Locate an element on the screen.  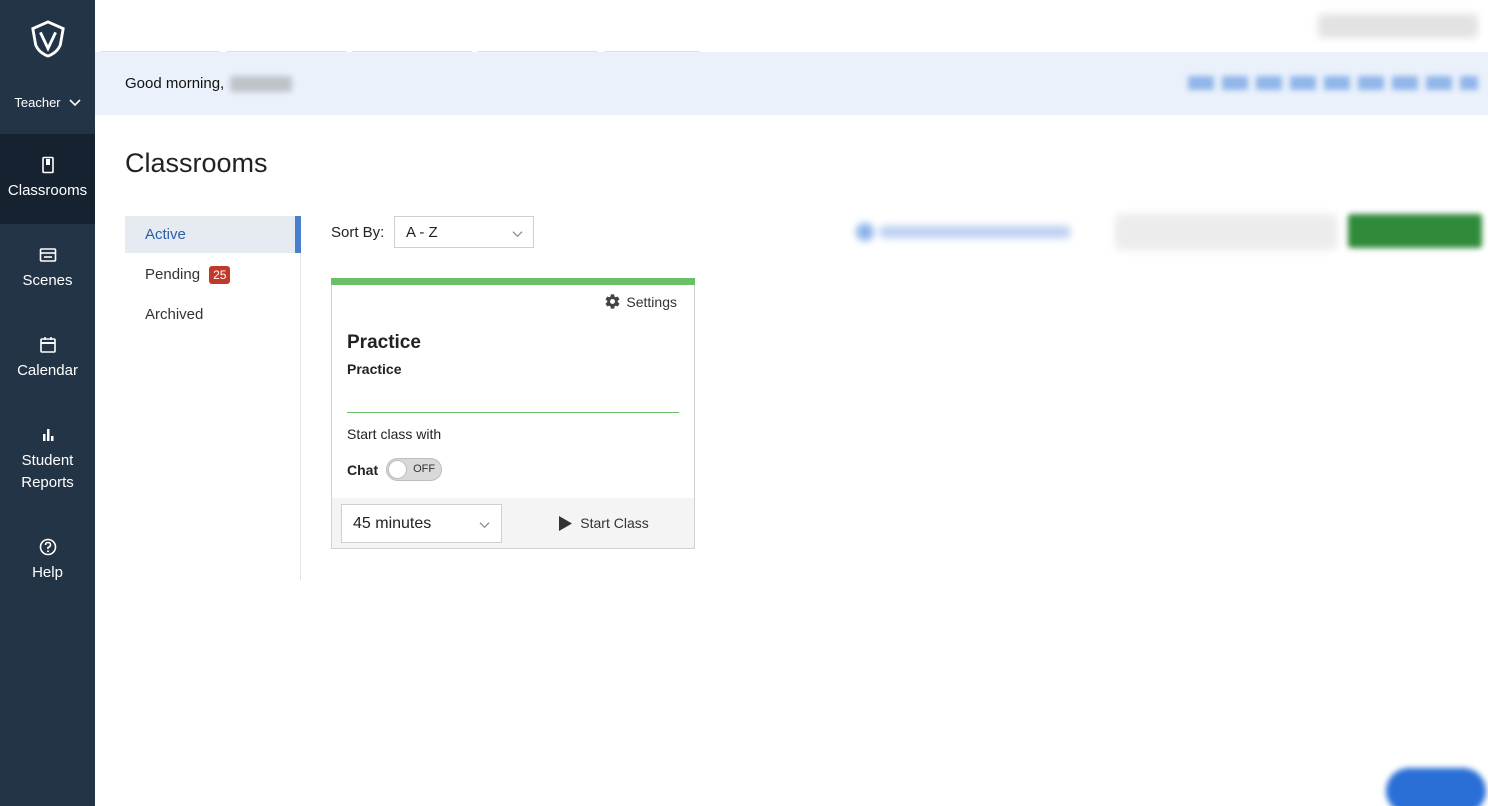
greeting: Good morning, is located at coordinates (209, 83).